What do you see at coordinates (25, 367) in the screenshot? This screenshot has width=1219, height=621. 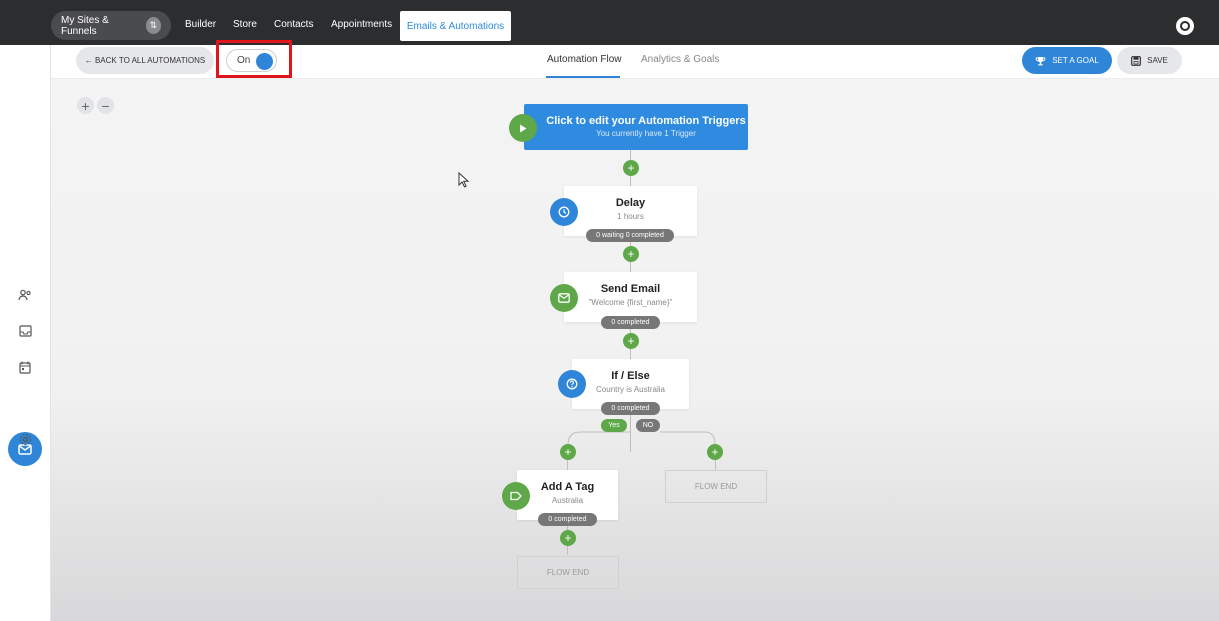 I see `calendar-icon` at bounding box center [25, 367].